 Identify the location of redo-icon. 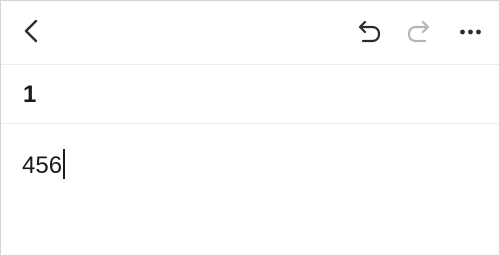
(420, 32).